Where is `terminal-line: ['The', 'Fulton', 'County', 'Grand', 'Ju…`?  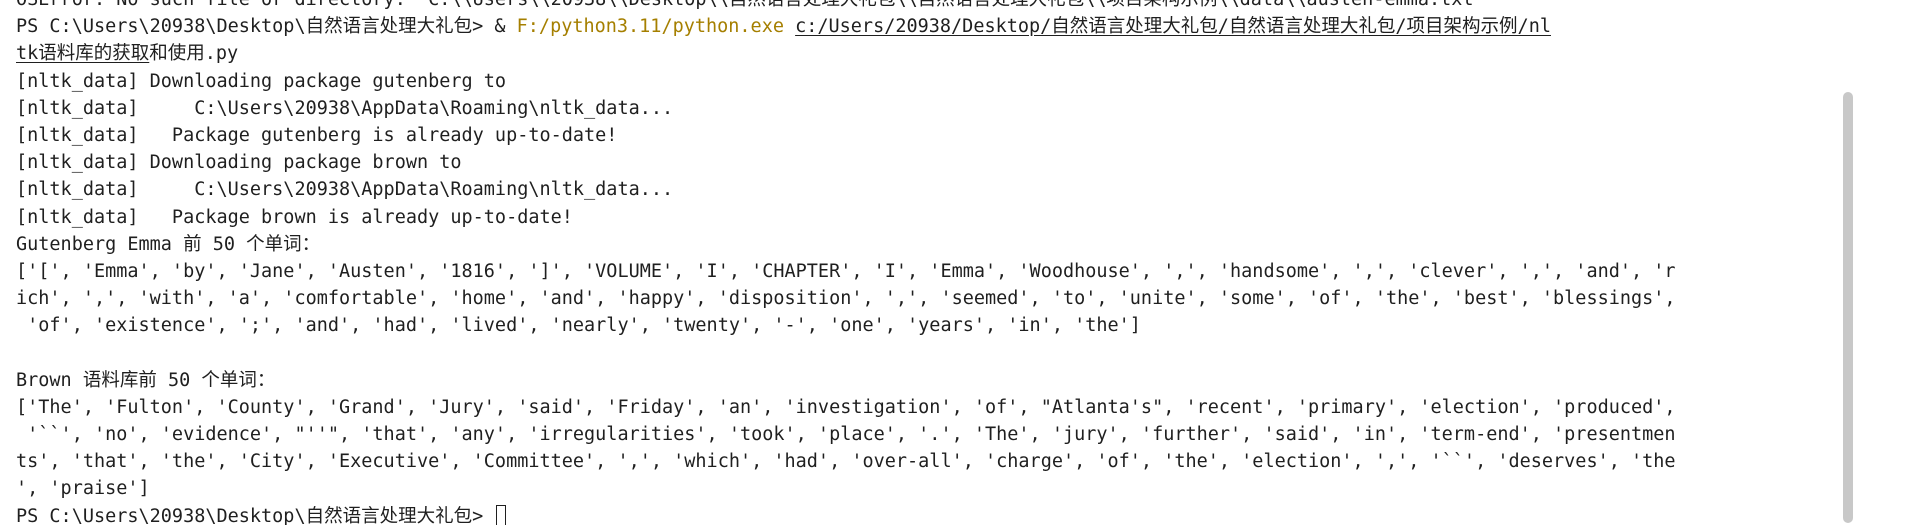 terminal-line: ['The', 'Fulton', 'County', 'Grand', 'Ju… is located at coordinates (846, 407).